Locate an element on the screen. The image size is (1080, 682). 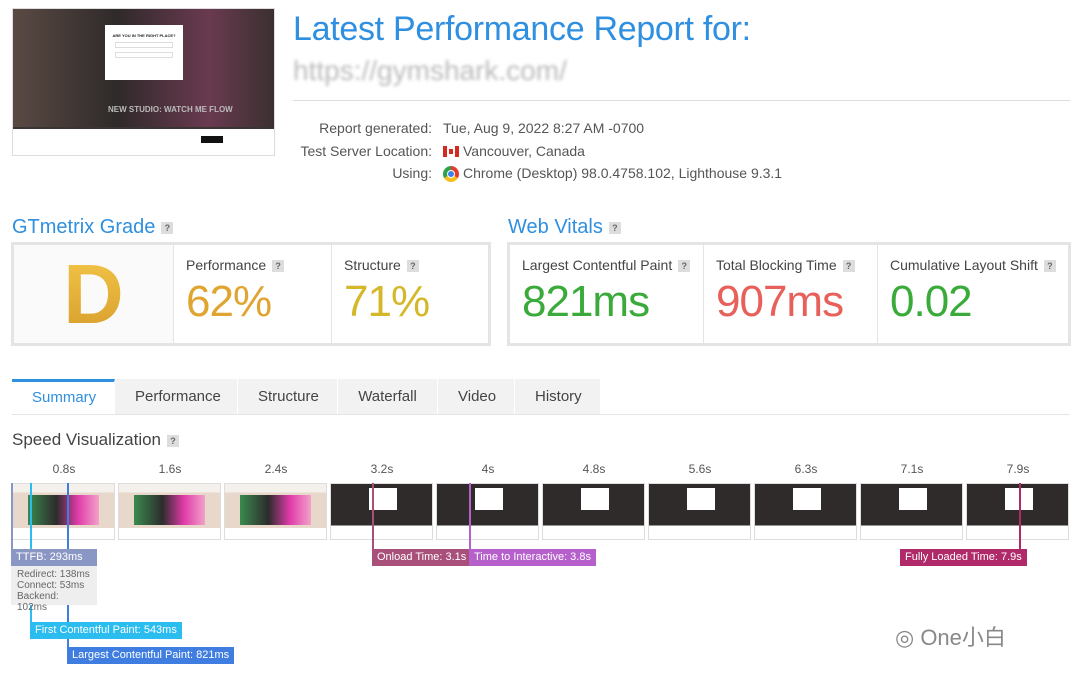
tab-performance: Performance is located at coordinates (176, 396).